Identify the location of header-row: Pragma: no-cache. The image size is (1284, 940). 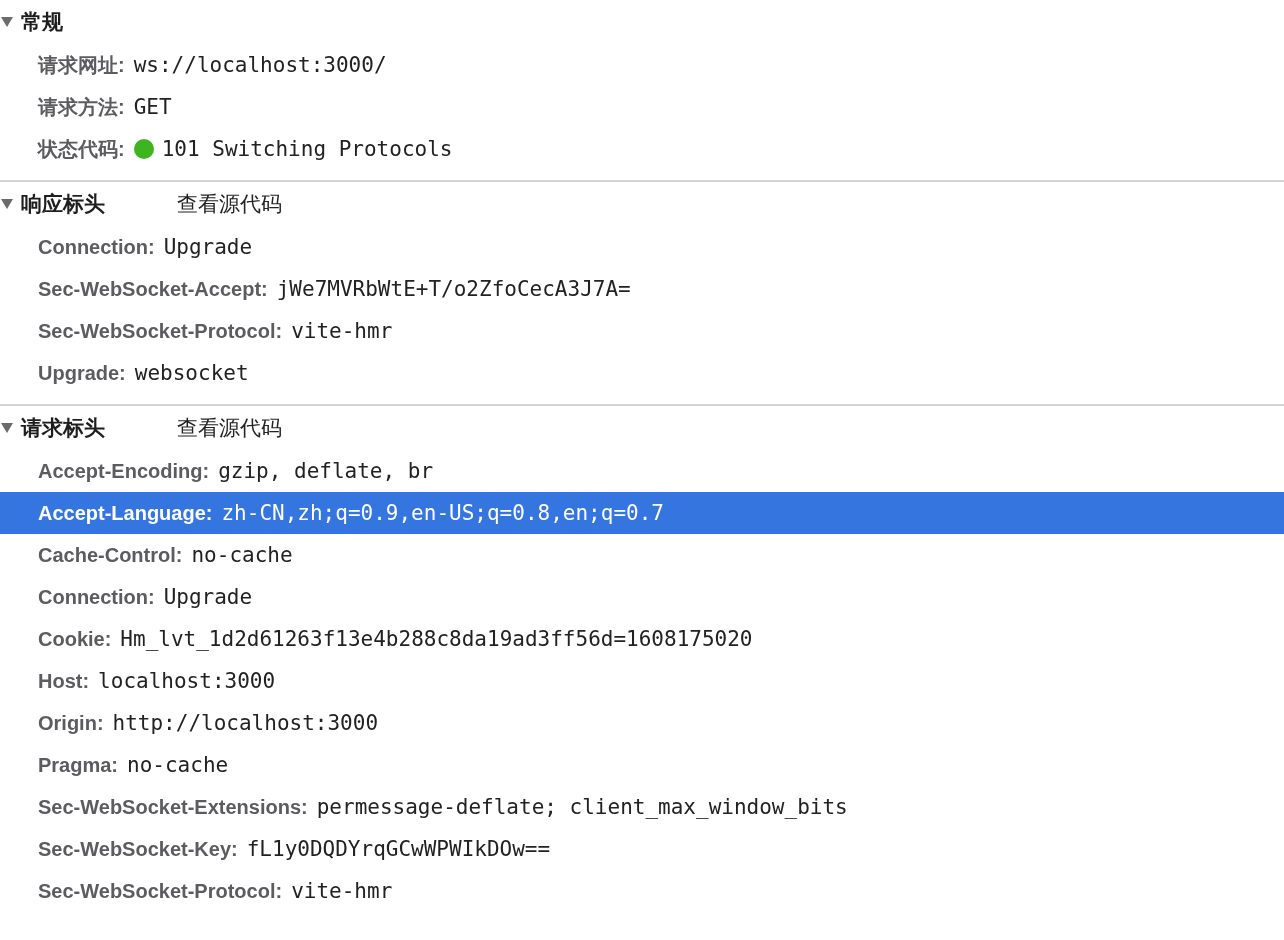
(642, 765).